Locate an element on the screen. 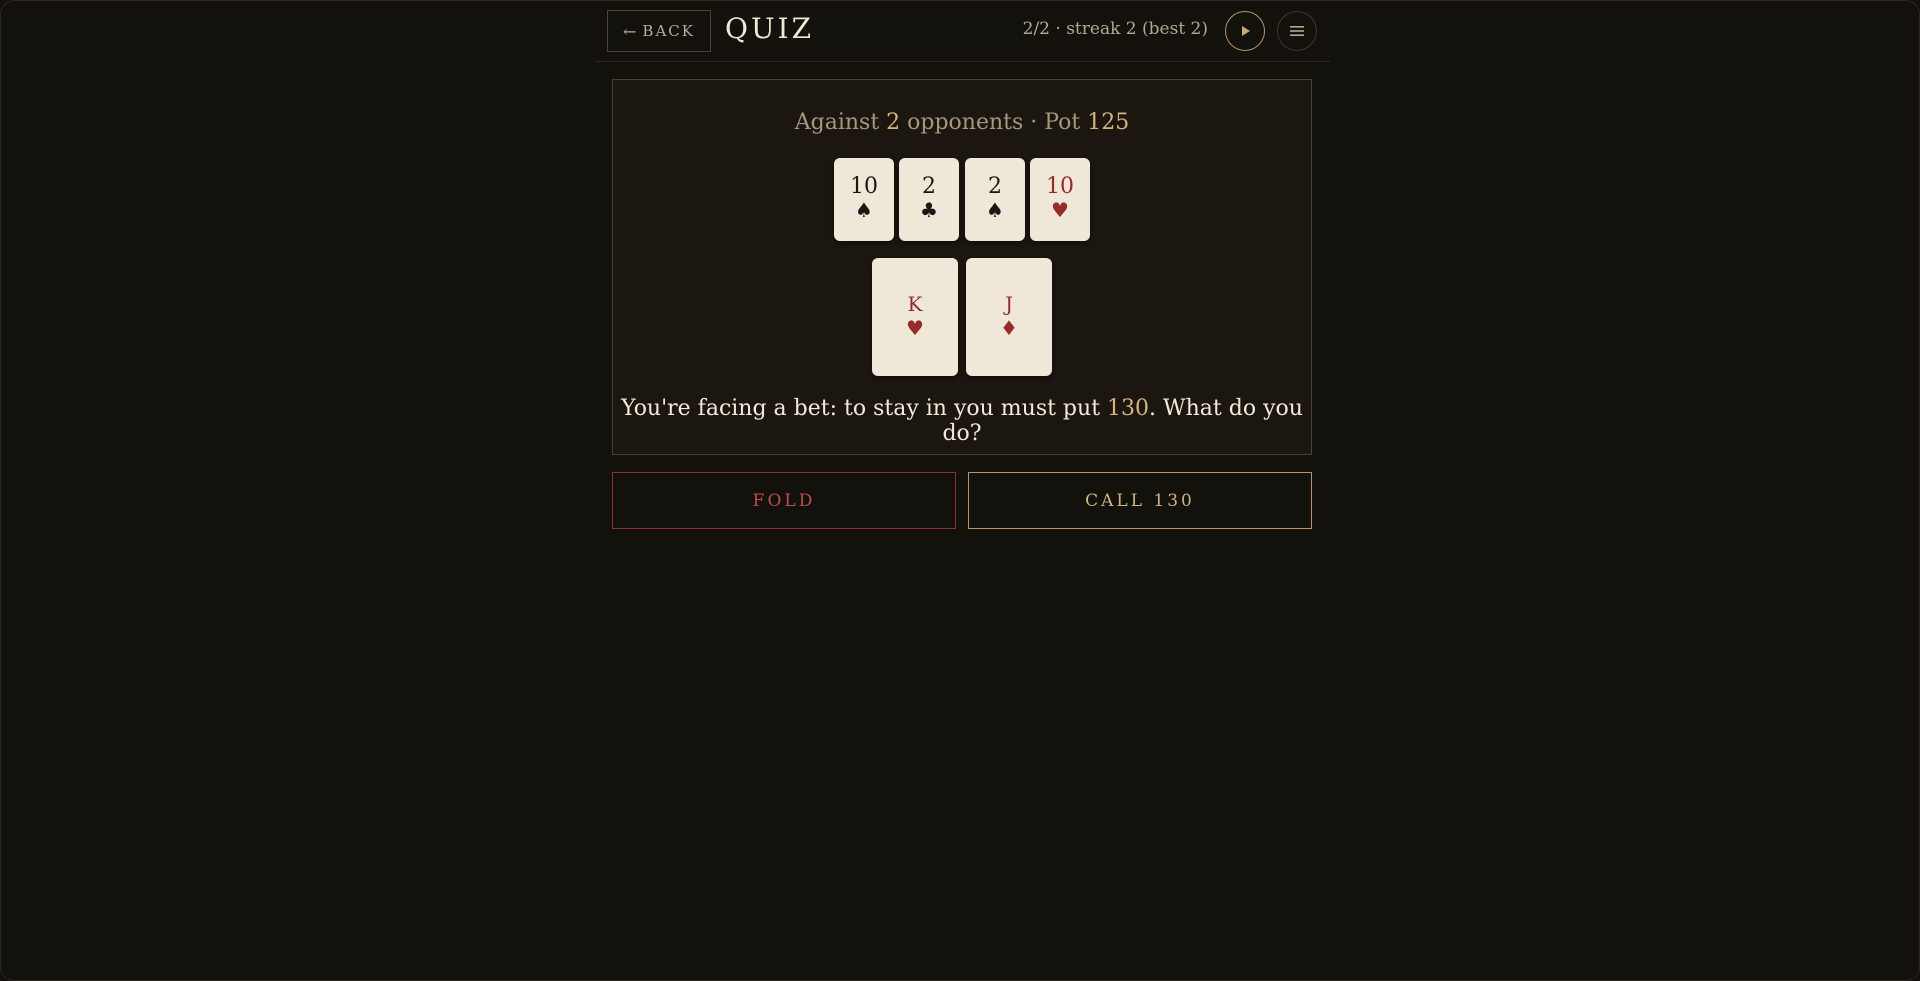 The width and height of the screenshot is (1920, 981). call-button: CALL 130 is located at coordinates (1140, 500).